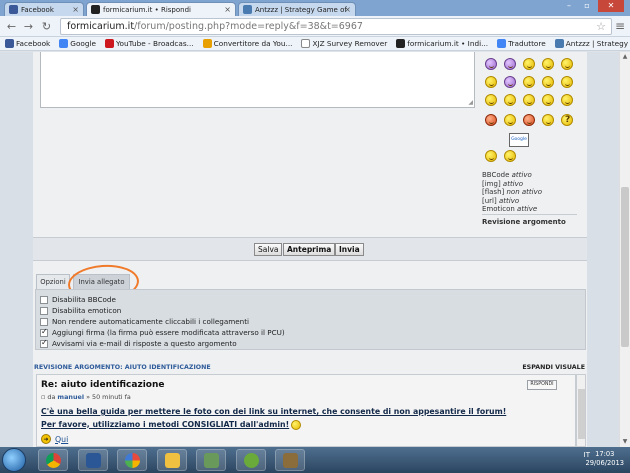 Image resolution: width=630 pixels, height=473 pixels. What do you see at coordinates (13, 9) in the screenshot?
I see `facebook-icon` at bounding box center [13, 9].